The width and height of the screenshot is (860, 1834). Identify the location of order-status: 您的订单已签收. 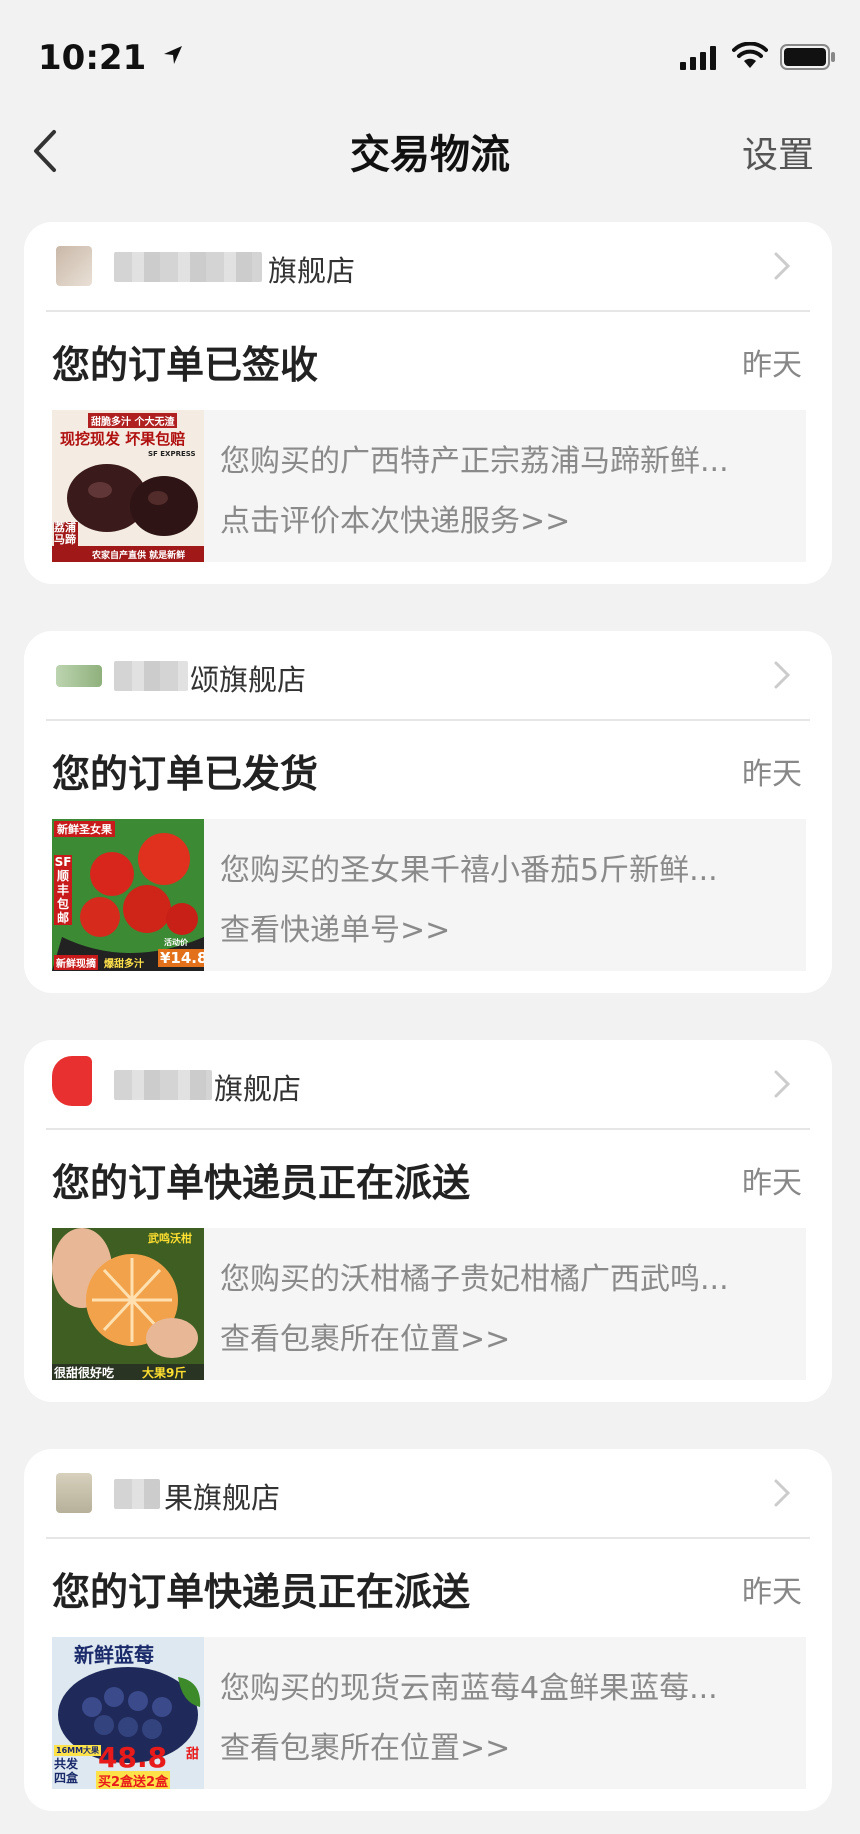
(185, 365).